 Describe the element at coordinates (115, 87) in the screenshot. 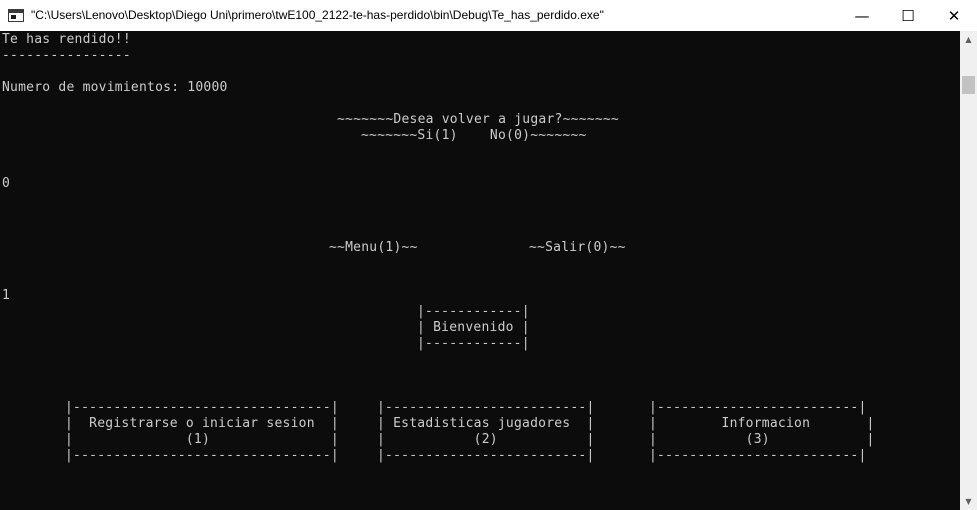

I see `moves-count: Numero de movimientos: 10000` at that location.